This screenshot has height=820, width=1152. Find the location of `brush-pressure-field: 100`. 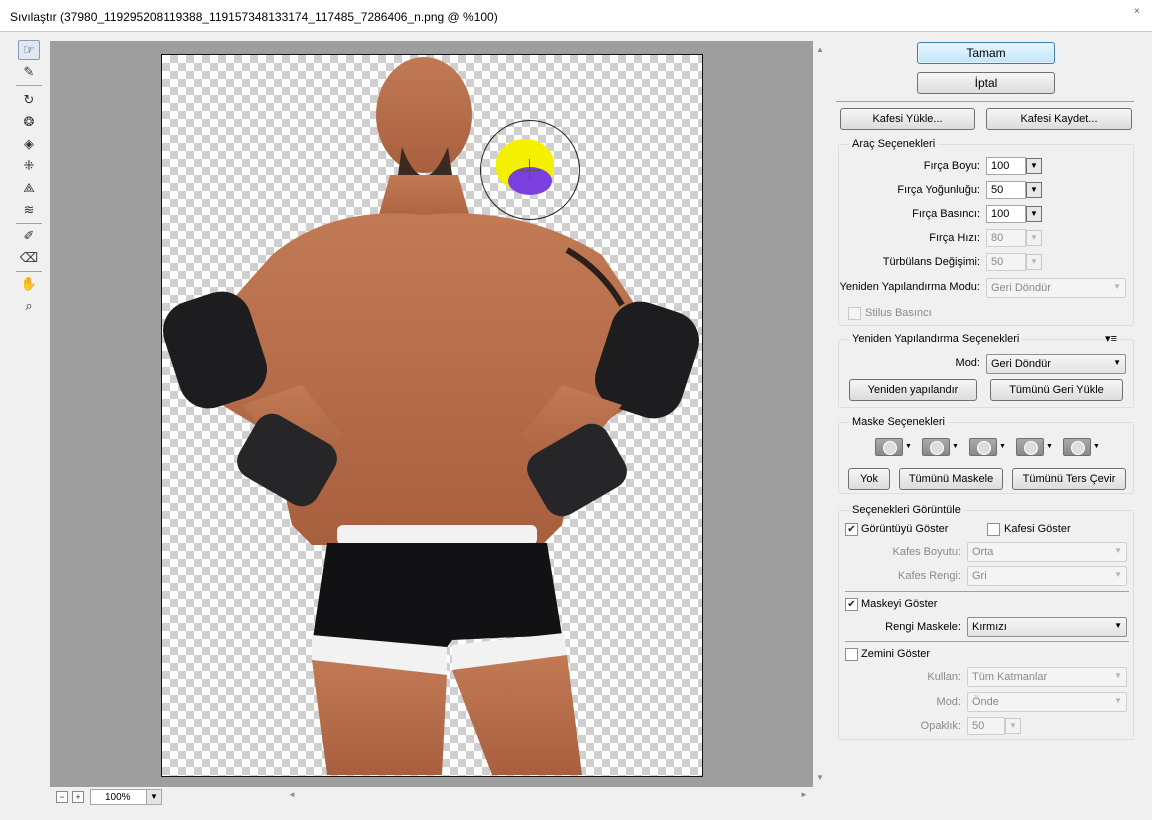

brush-pressure-field: 100 is located at coordinates (1006, 214).